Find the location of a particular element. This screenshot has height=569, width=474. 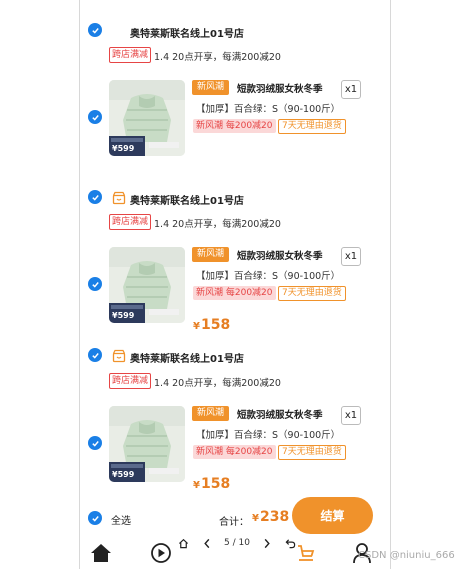

select-all-label: 全选 is located at coordinates (121, 519).